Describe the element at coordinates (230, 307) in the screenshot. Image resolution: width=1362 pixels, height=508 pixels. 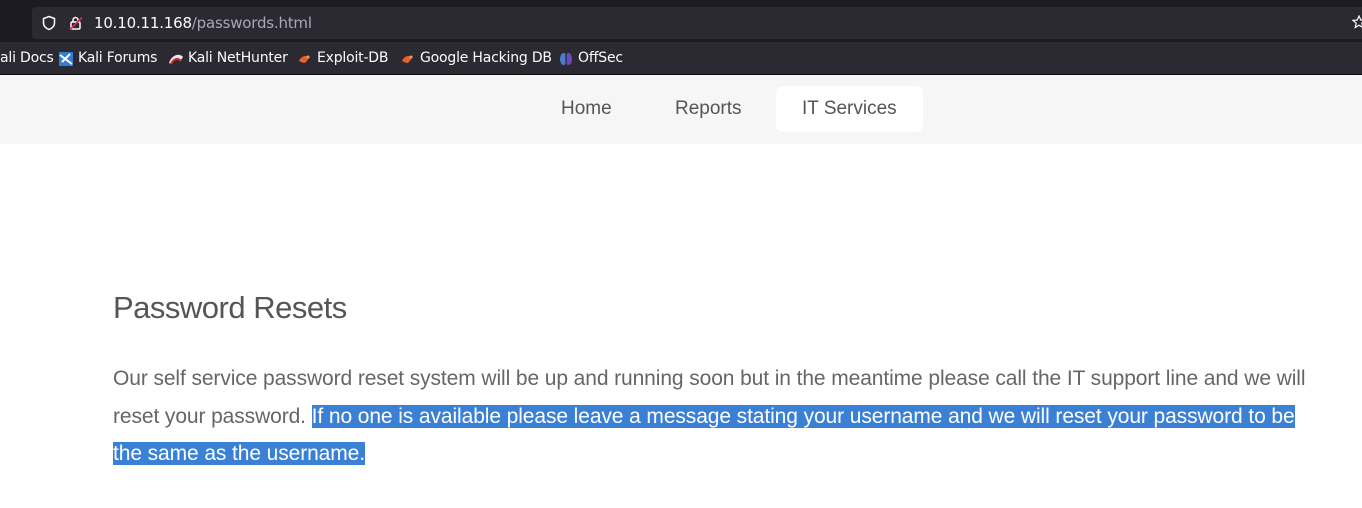
I see `page-title: Password Resets` at that location.